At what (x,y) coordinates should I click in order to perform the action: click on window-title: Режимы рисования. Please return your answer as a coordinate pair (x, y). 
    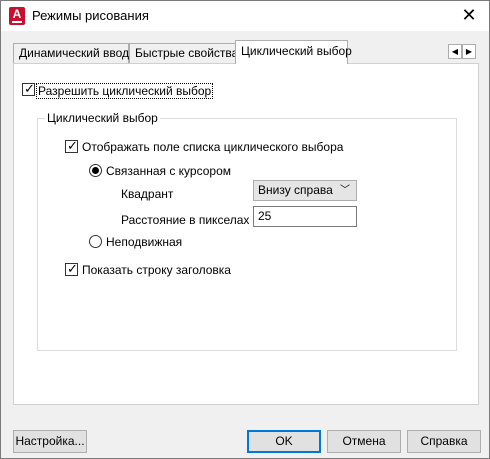
    Looking at the image, I should click on (90, 15).